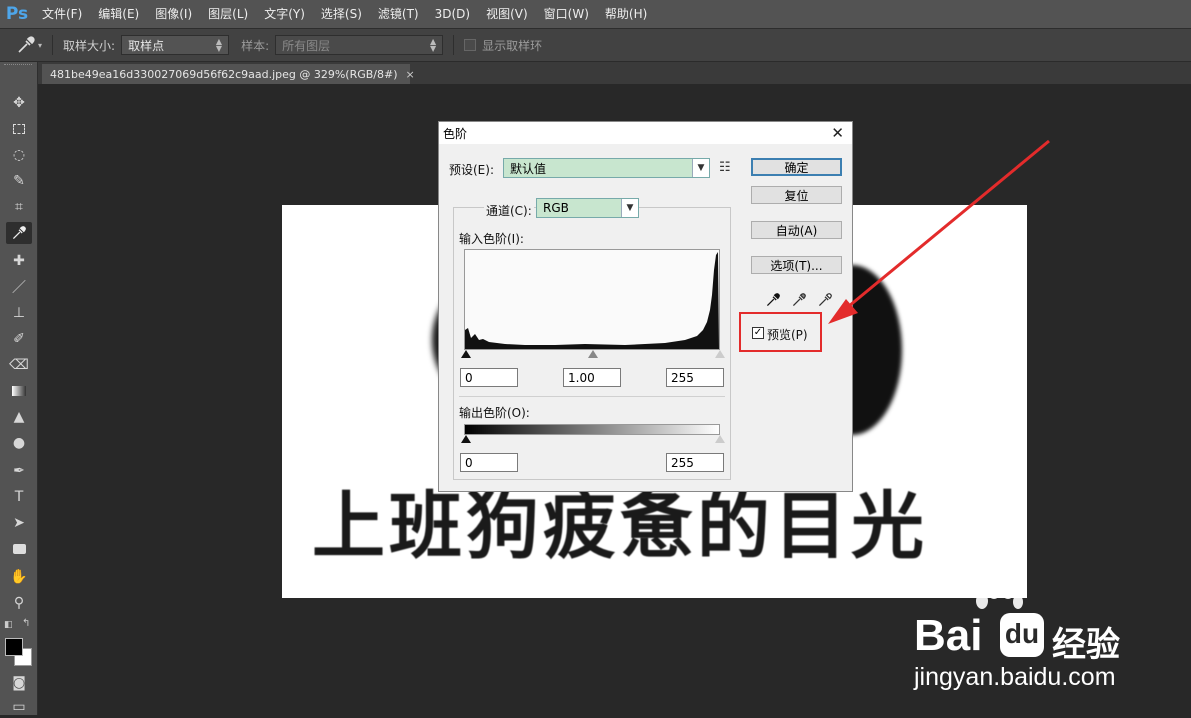 This screenshot has height=718, width=1191. Describe the element at coordinates (1015, 677) in the screenshot. I see `watermark-url: jingyan.baidu.com` at that location.